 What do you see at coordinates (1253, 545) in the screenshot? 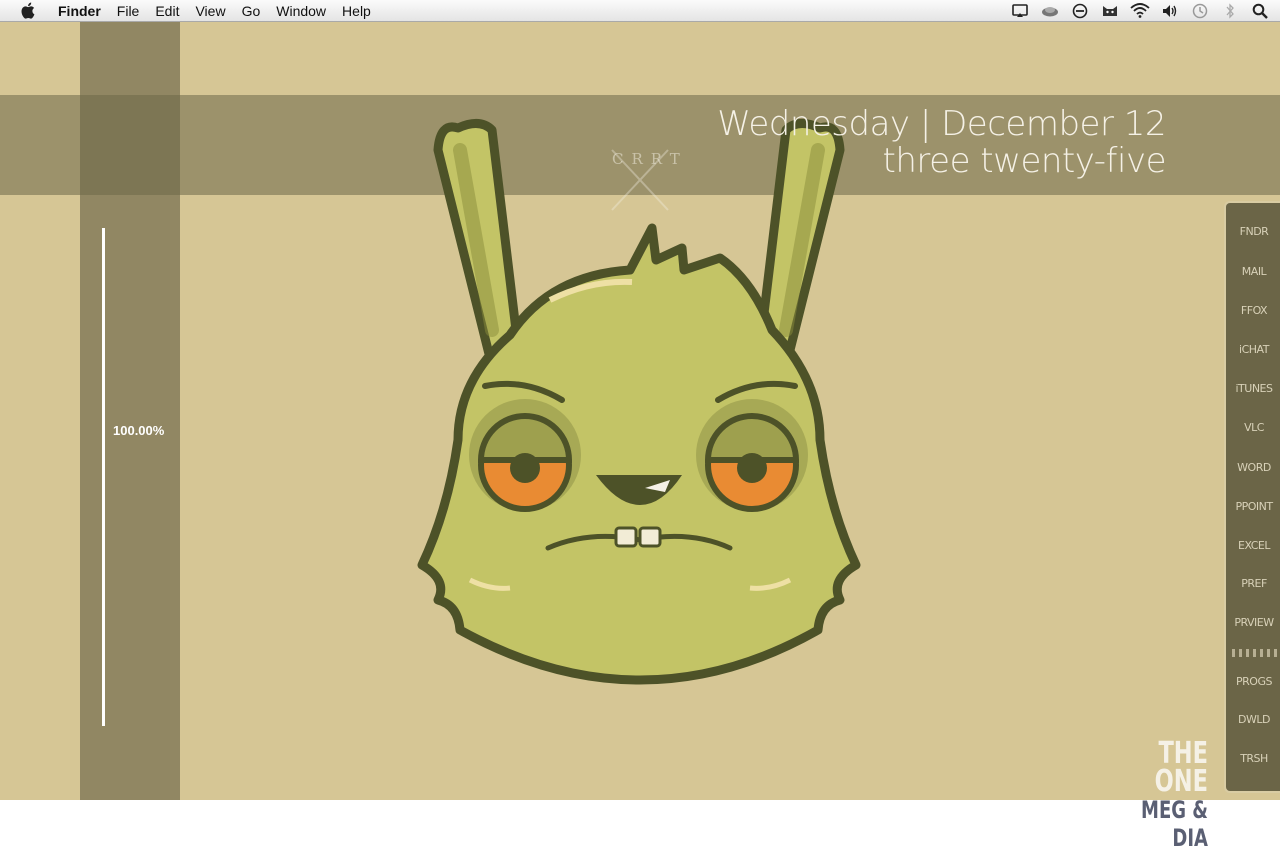
I see `dock-item-excel: EXCEL` at bounding box center [1253, 545].